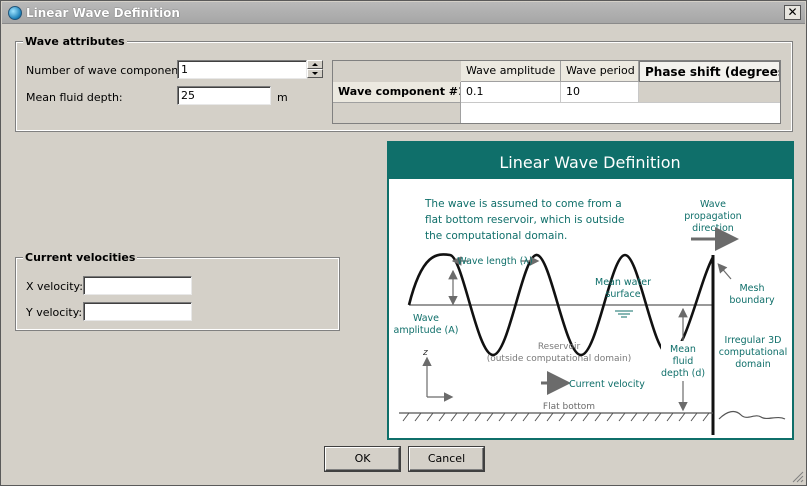  What do you see at coordinates (494, 261) in the screenshot?
I see `wave-length-label: Wave length (λ)` at bounding box center [494, 261].